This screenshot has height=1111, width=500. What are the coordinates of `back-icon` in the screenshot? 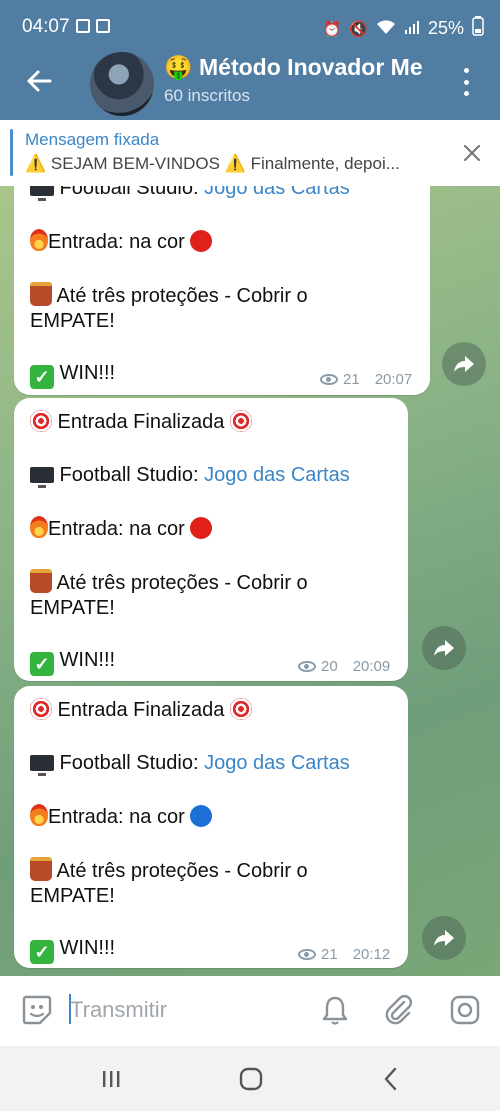 It's located at (391, 1079).